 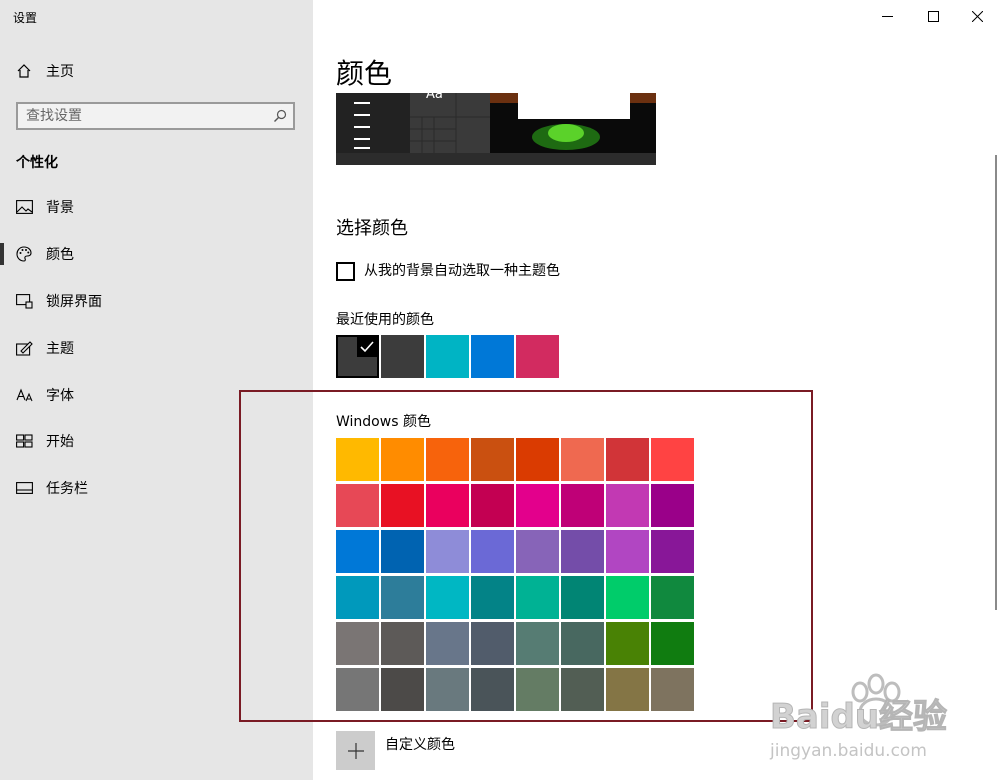 What do you see at coordinates (60, 349) in the screenshot?
I see `sidebar-item-label: 主题` at bounding box center [60, 349].